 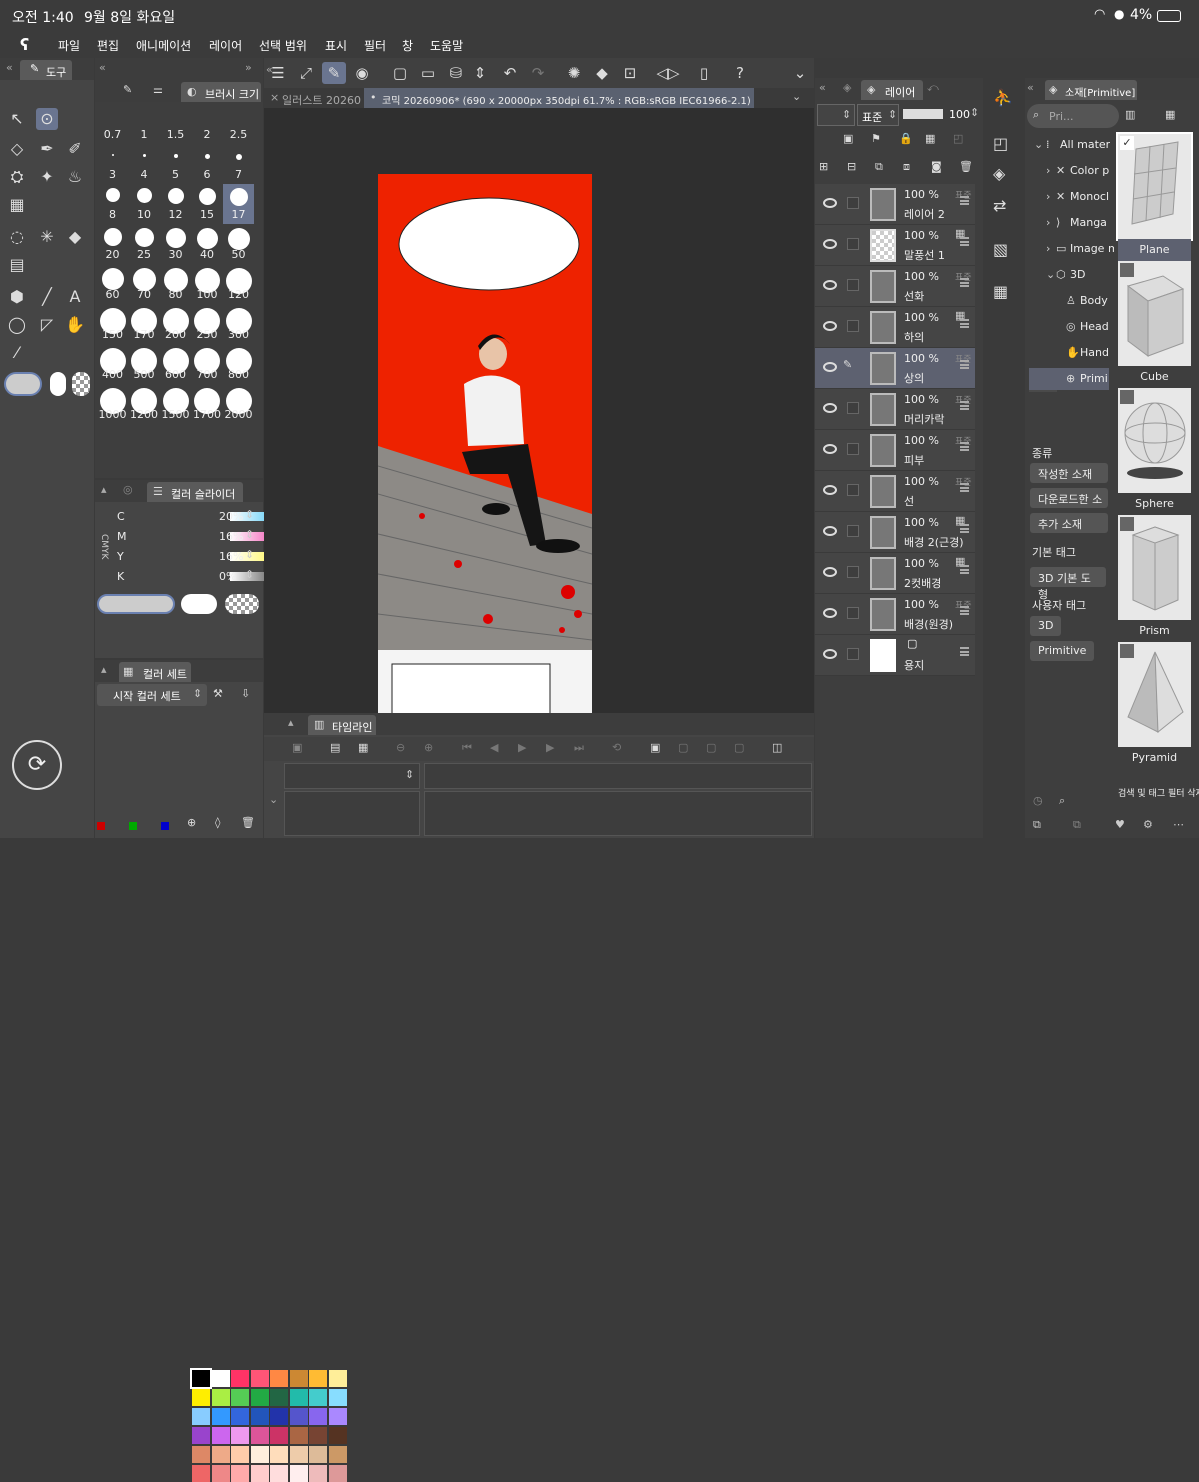 What do you see at coordinates (892, 90) in the screenshot?
I see `layer-tab: ◈ 레이어` at bounding box center [892, 90].